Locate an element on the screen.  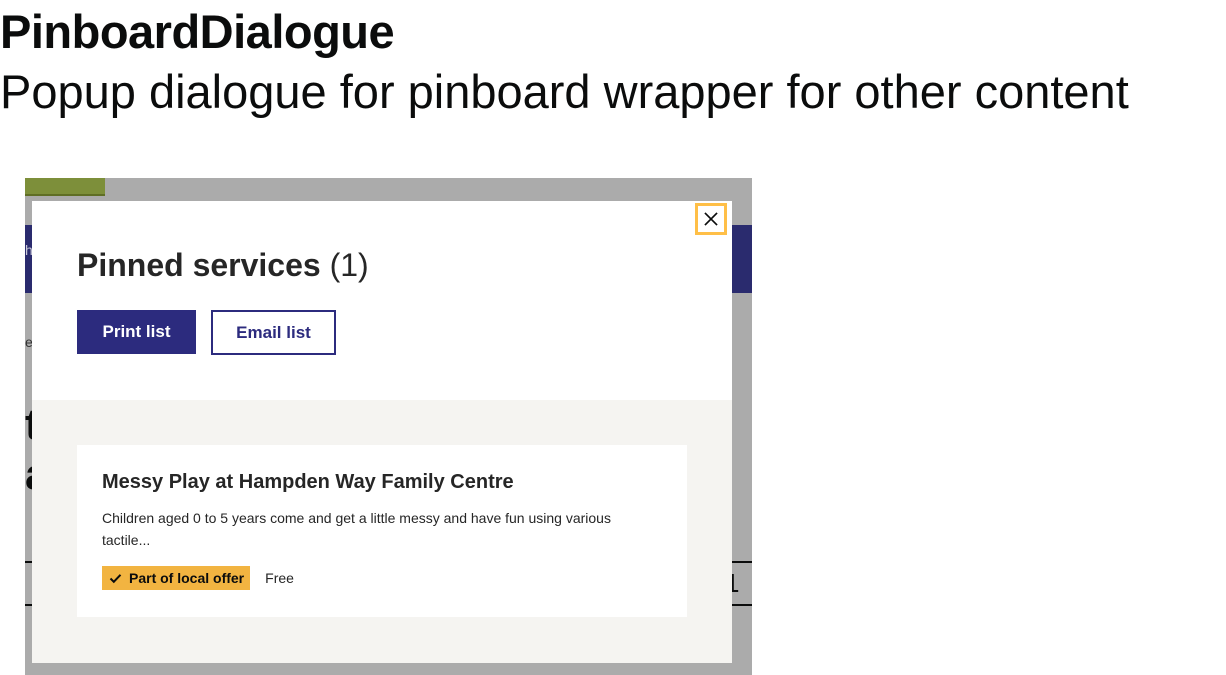
backdrop-green-bar is located at coordinates (65, 187).